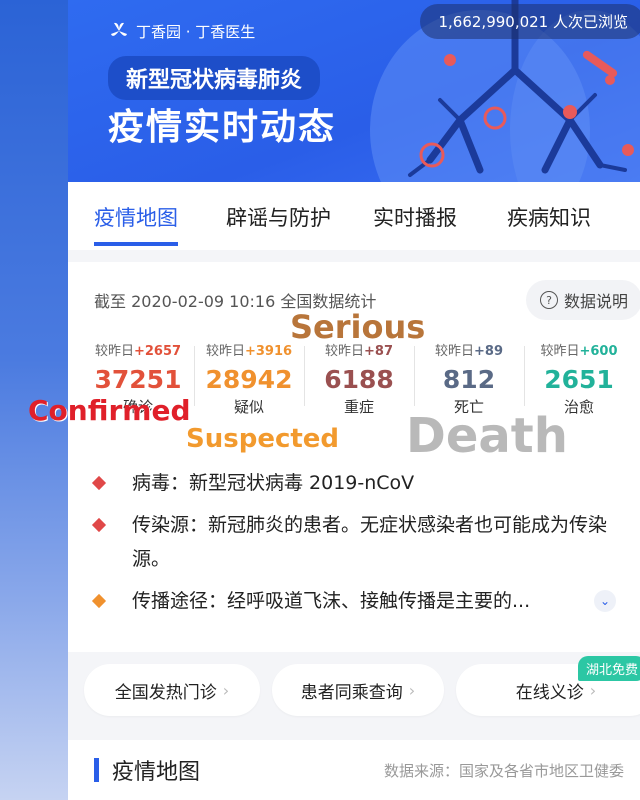 The image size is (640, 800). I want to click on data-explanation-button: ? 数据说明, so click(582, 300).